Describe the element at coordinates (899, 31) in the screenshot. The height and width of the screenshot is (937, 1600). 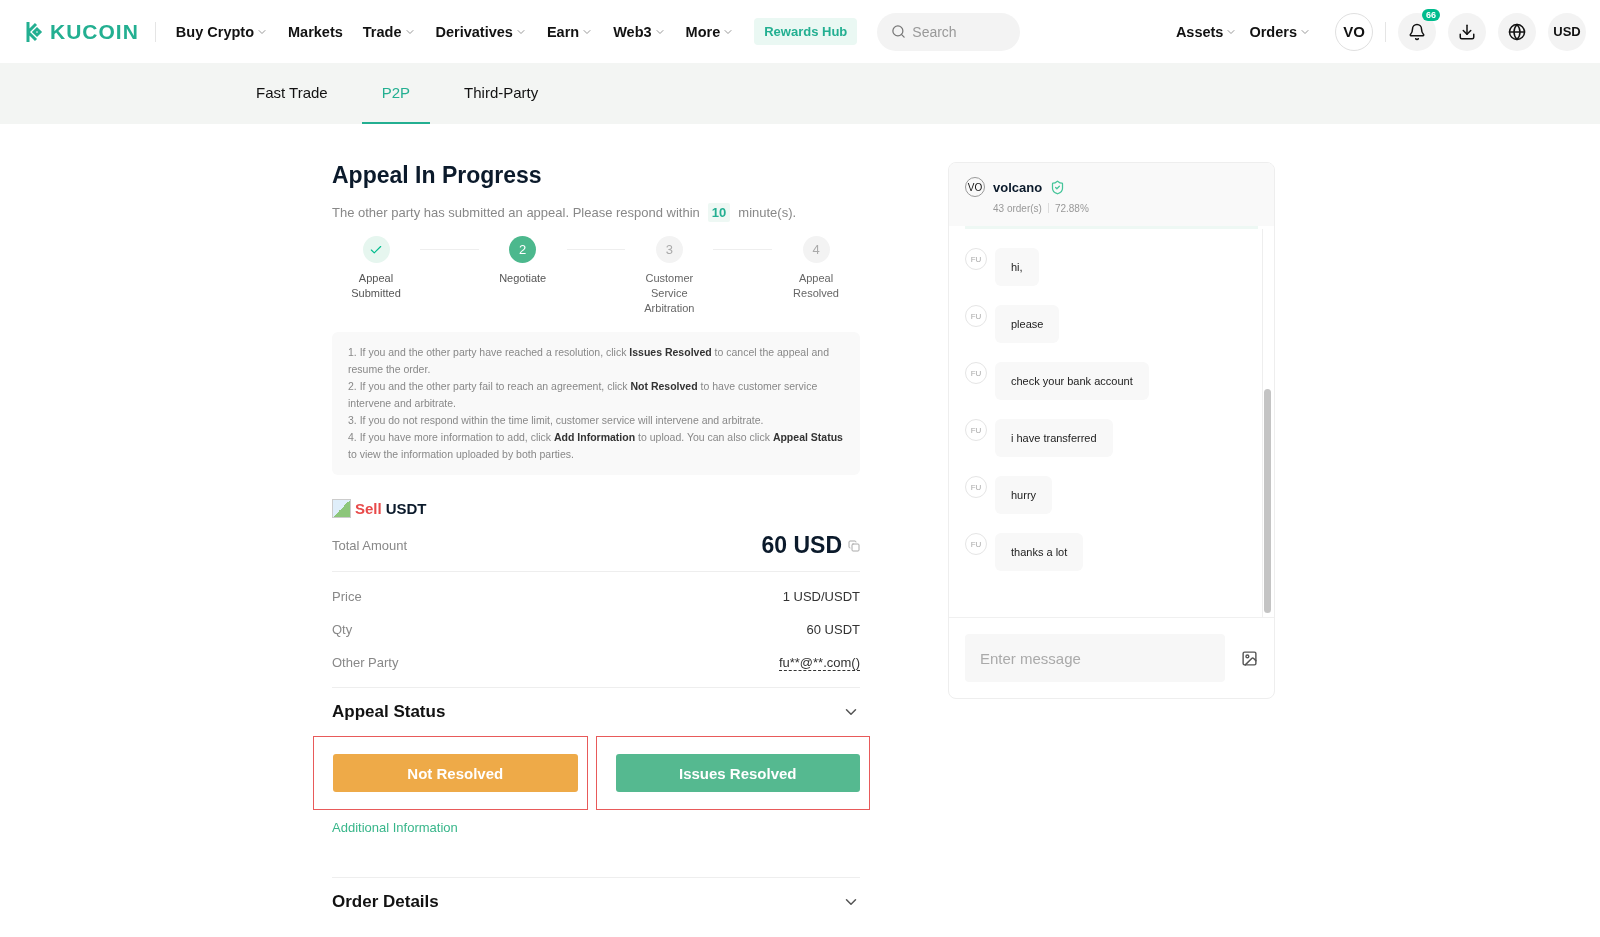
I see `search-icon` at that location.